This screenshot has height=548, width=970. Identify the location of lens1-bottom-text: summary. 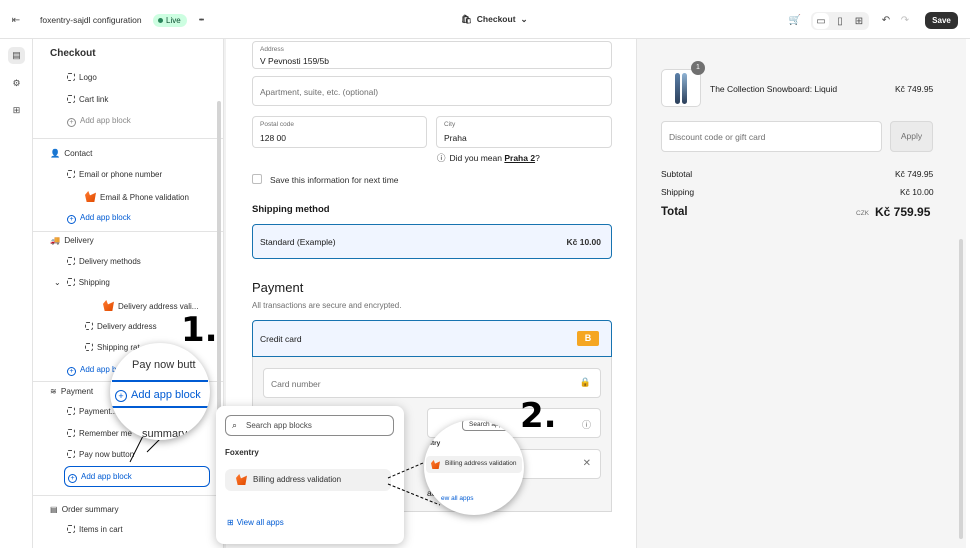
(165, 434).